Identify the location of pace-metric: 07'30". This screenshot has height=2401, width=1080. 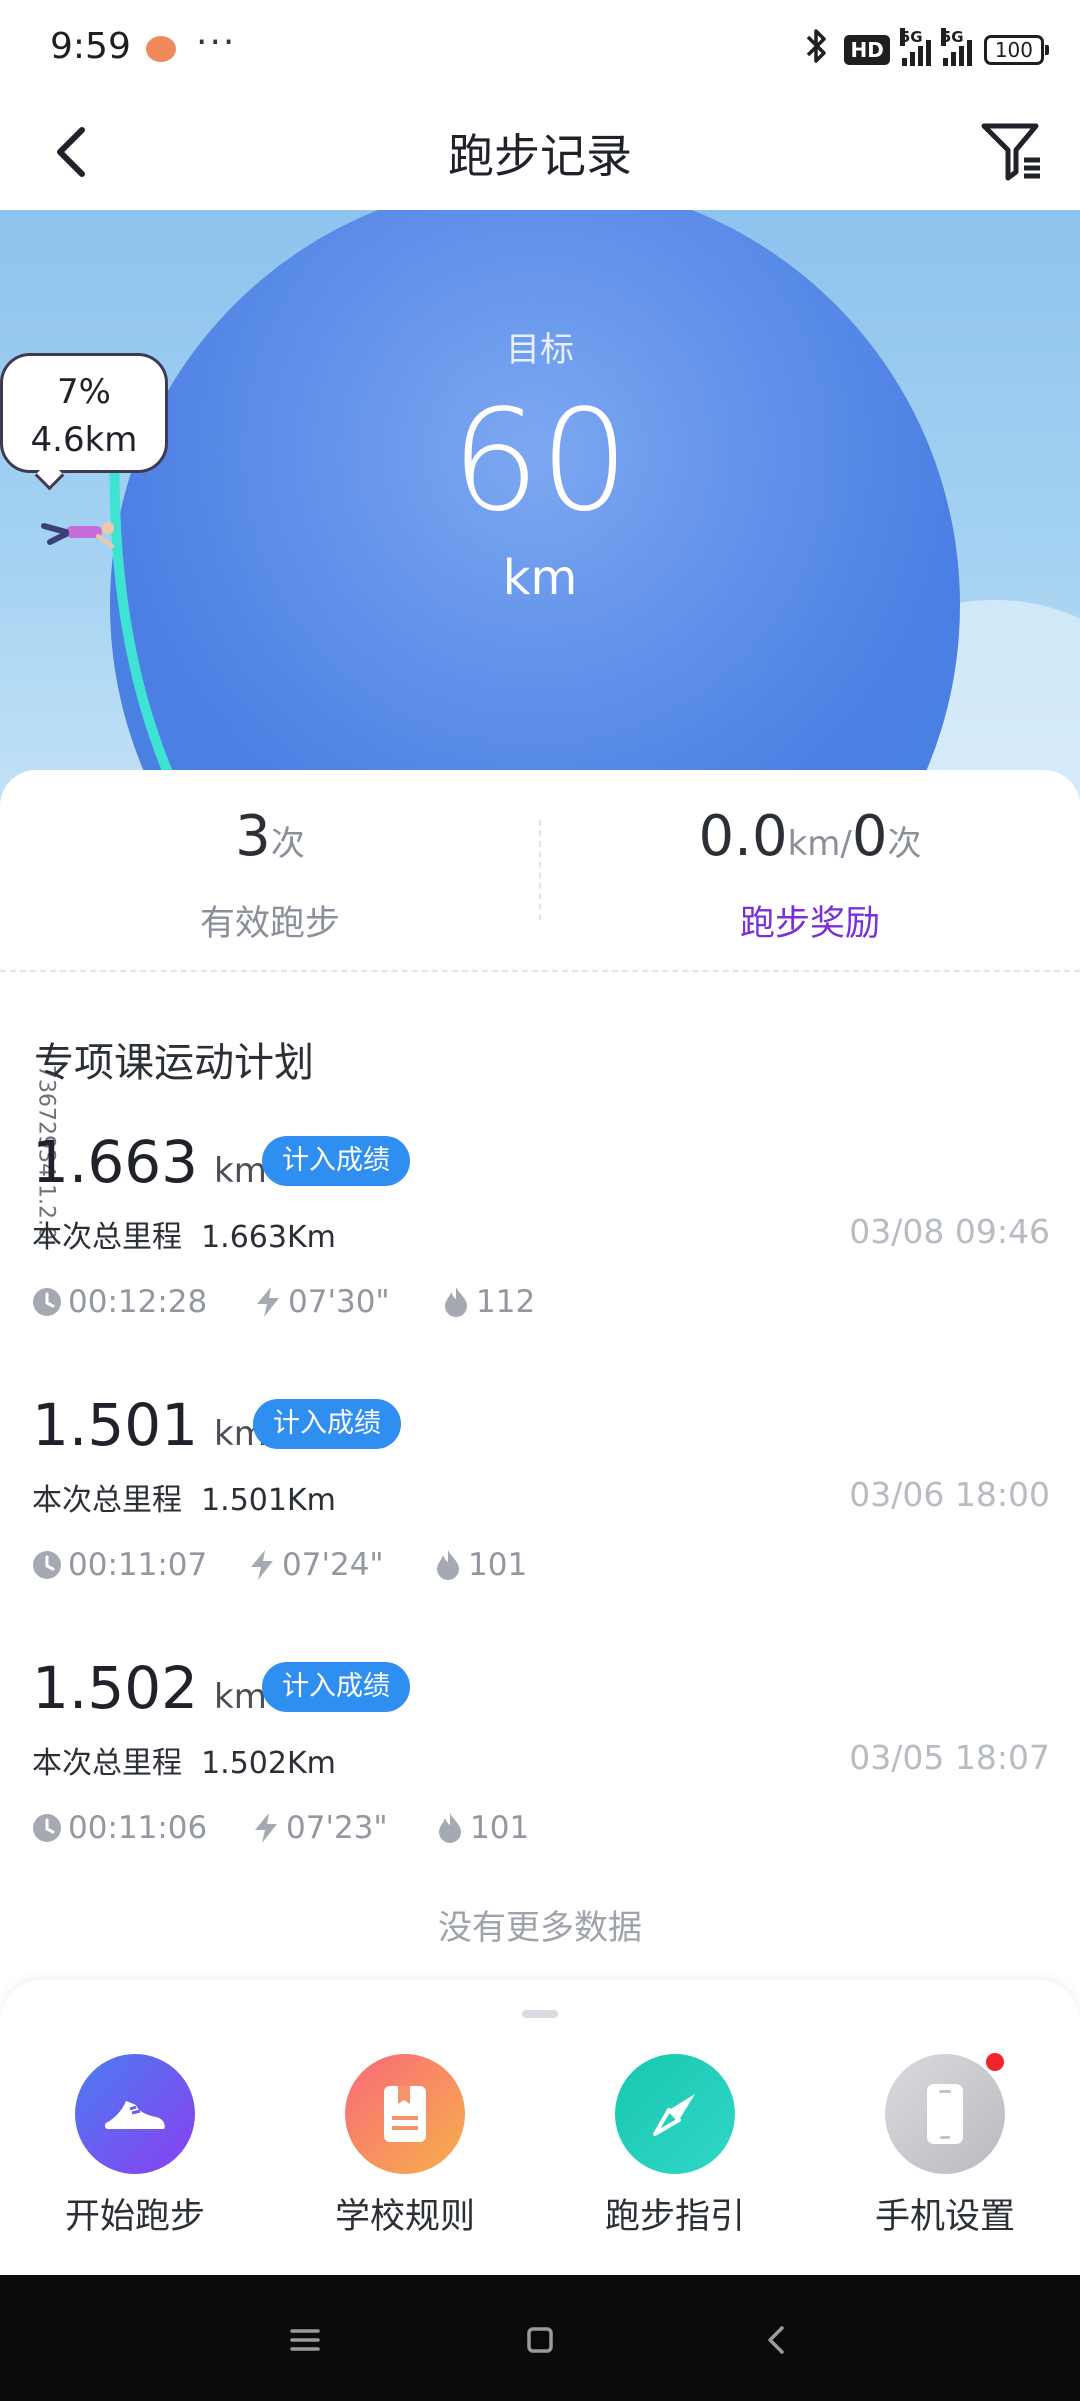
(322, 1302).